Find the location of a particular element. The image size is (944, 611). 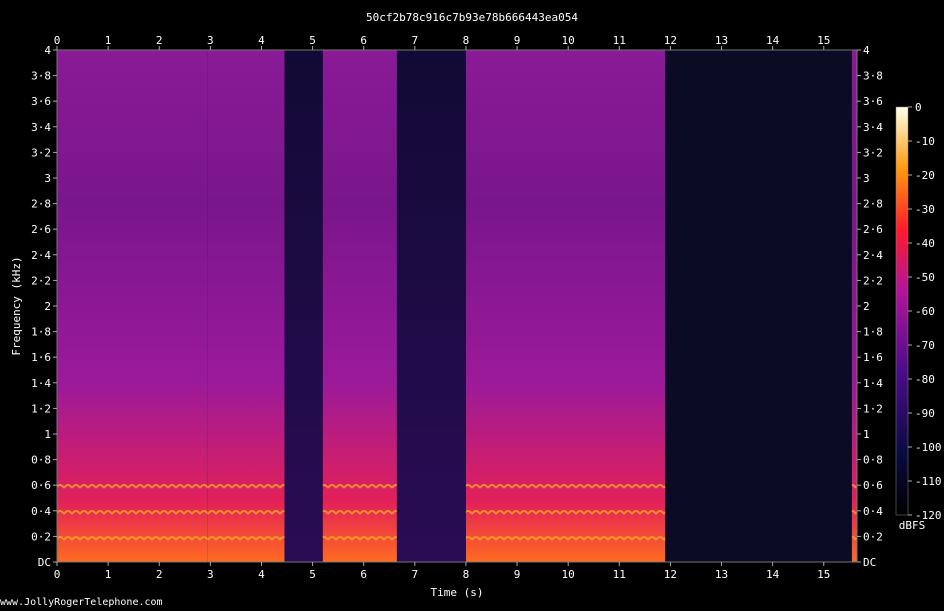

x-tick-label: 3 is located at coordinates (210, 574).